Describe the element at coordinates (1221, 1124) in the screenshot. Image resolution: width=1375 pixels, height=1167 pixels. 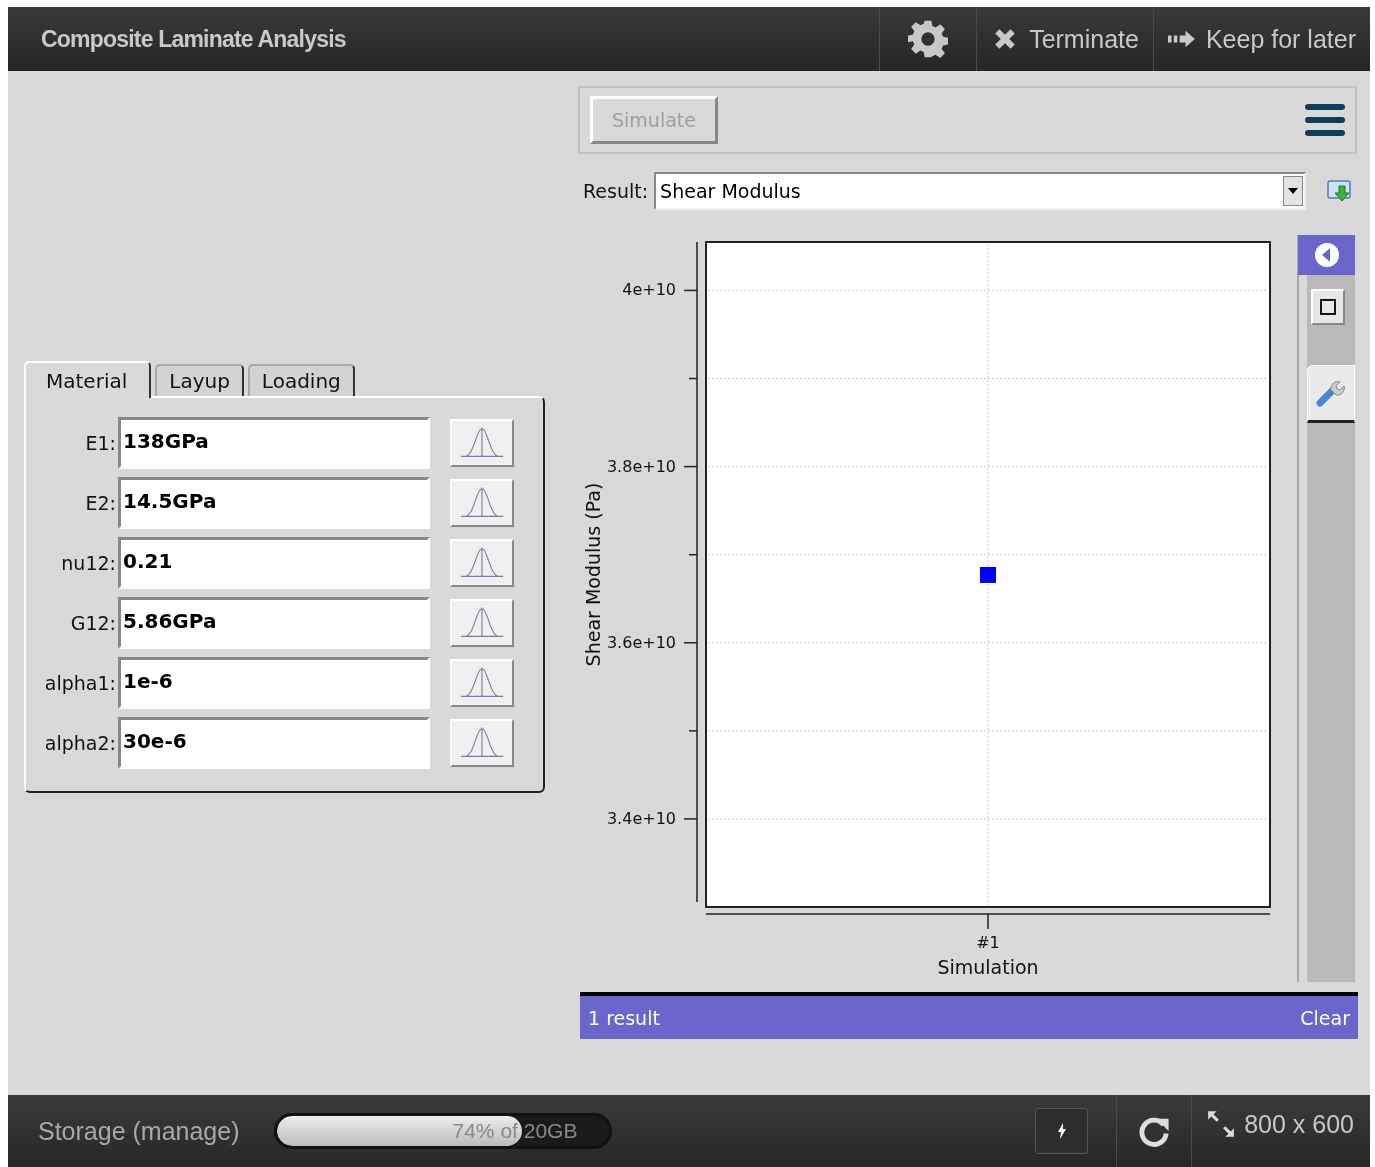
I see `resize-icon` at that location.